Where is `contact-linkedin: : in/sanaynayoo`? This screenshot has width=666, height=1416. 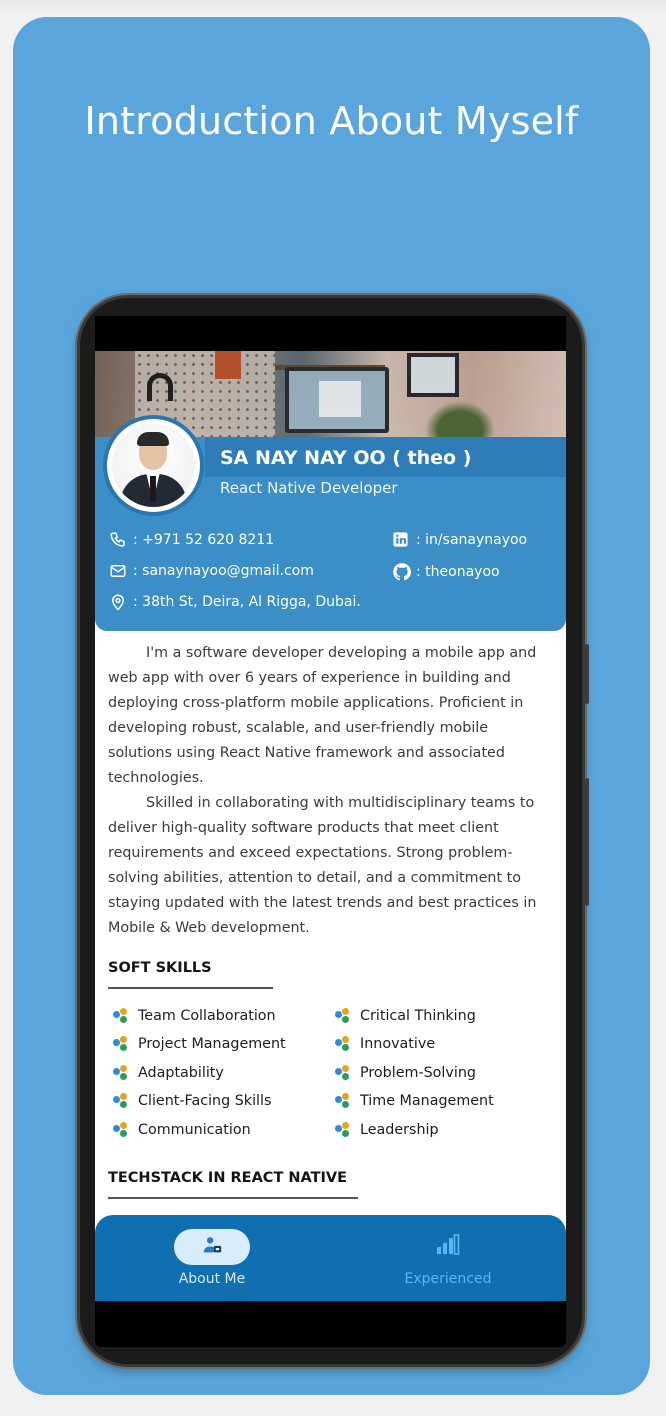 contact-linkedin: : in/sanaynayoo is located at coordinates (459, 539).